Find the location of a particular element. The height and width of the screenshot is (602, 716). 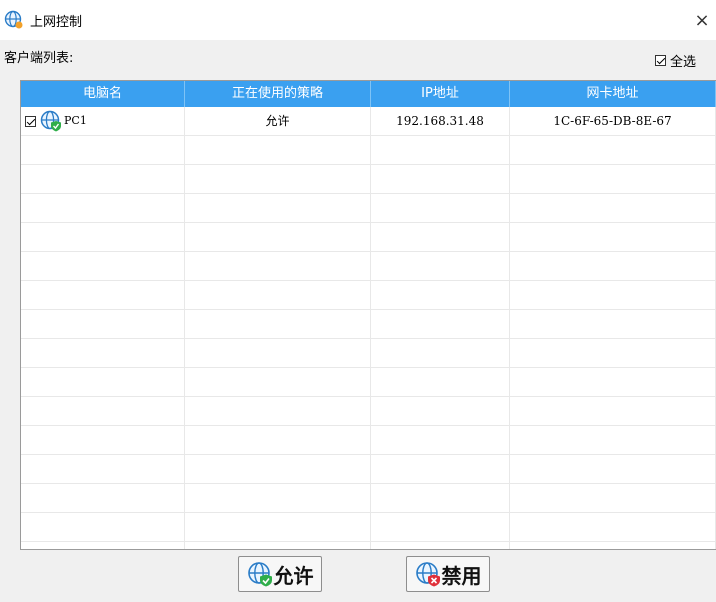

deny-button: 禁用 is located at coordinates (448, 574).